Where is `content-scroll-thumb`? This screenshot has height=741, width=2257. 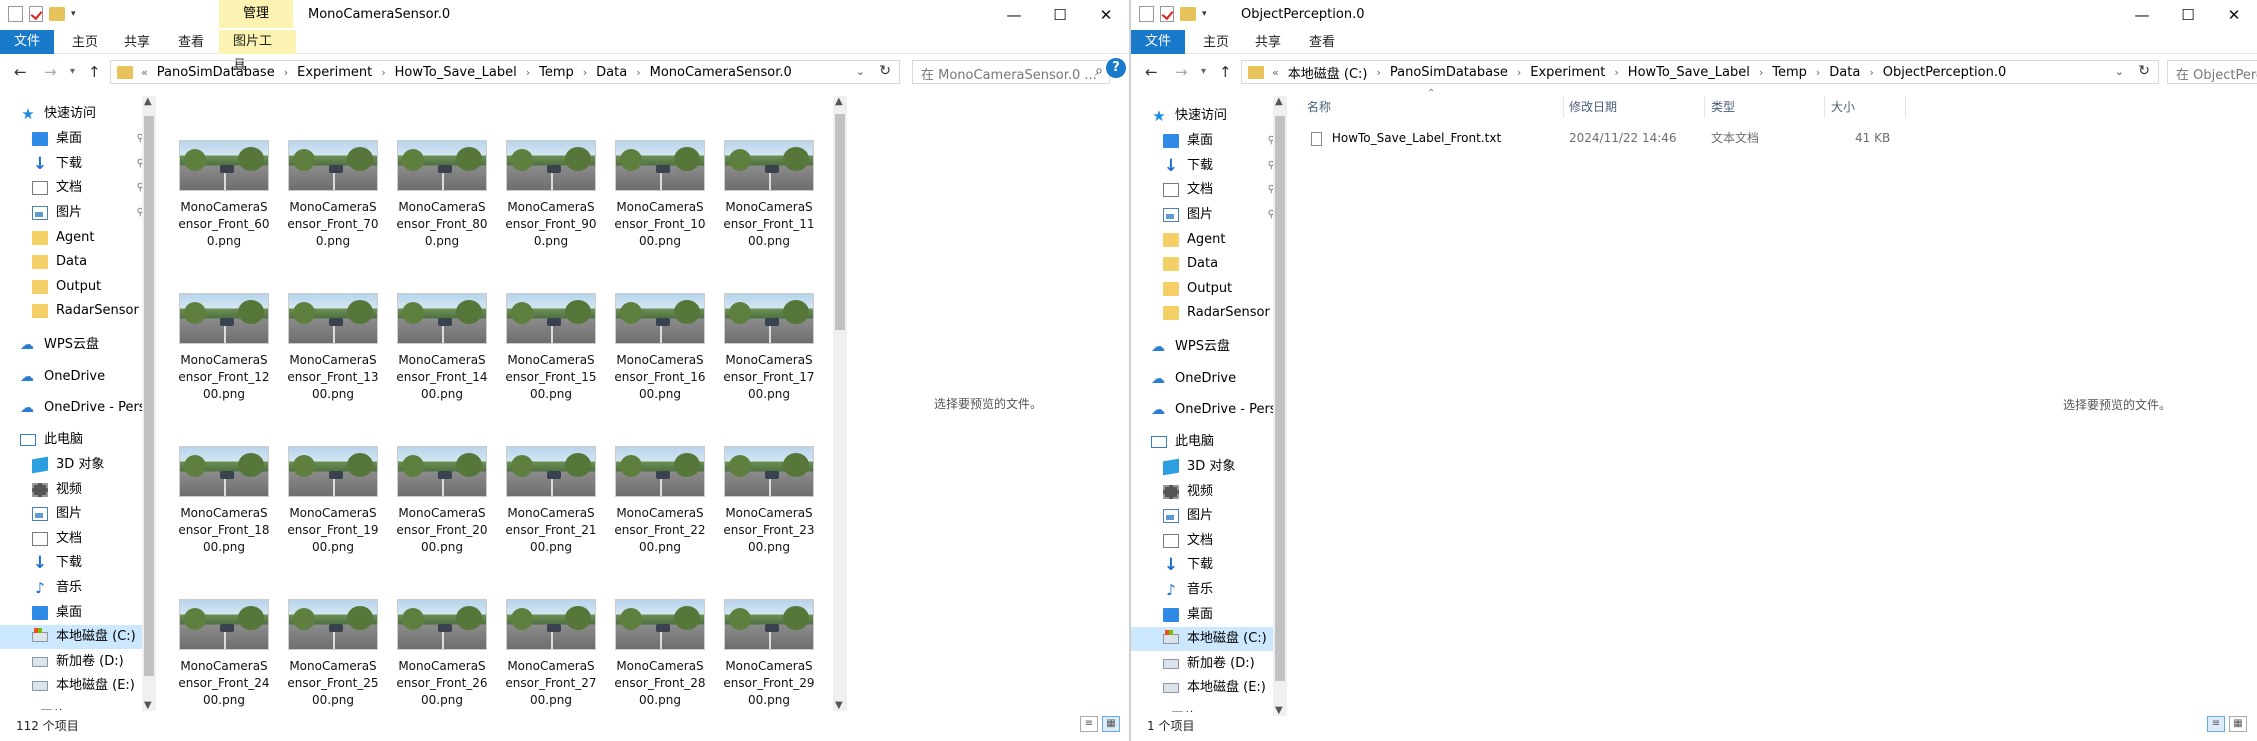
content-scroll-thumb is located at coordinates (840, 222).